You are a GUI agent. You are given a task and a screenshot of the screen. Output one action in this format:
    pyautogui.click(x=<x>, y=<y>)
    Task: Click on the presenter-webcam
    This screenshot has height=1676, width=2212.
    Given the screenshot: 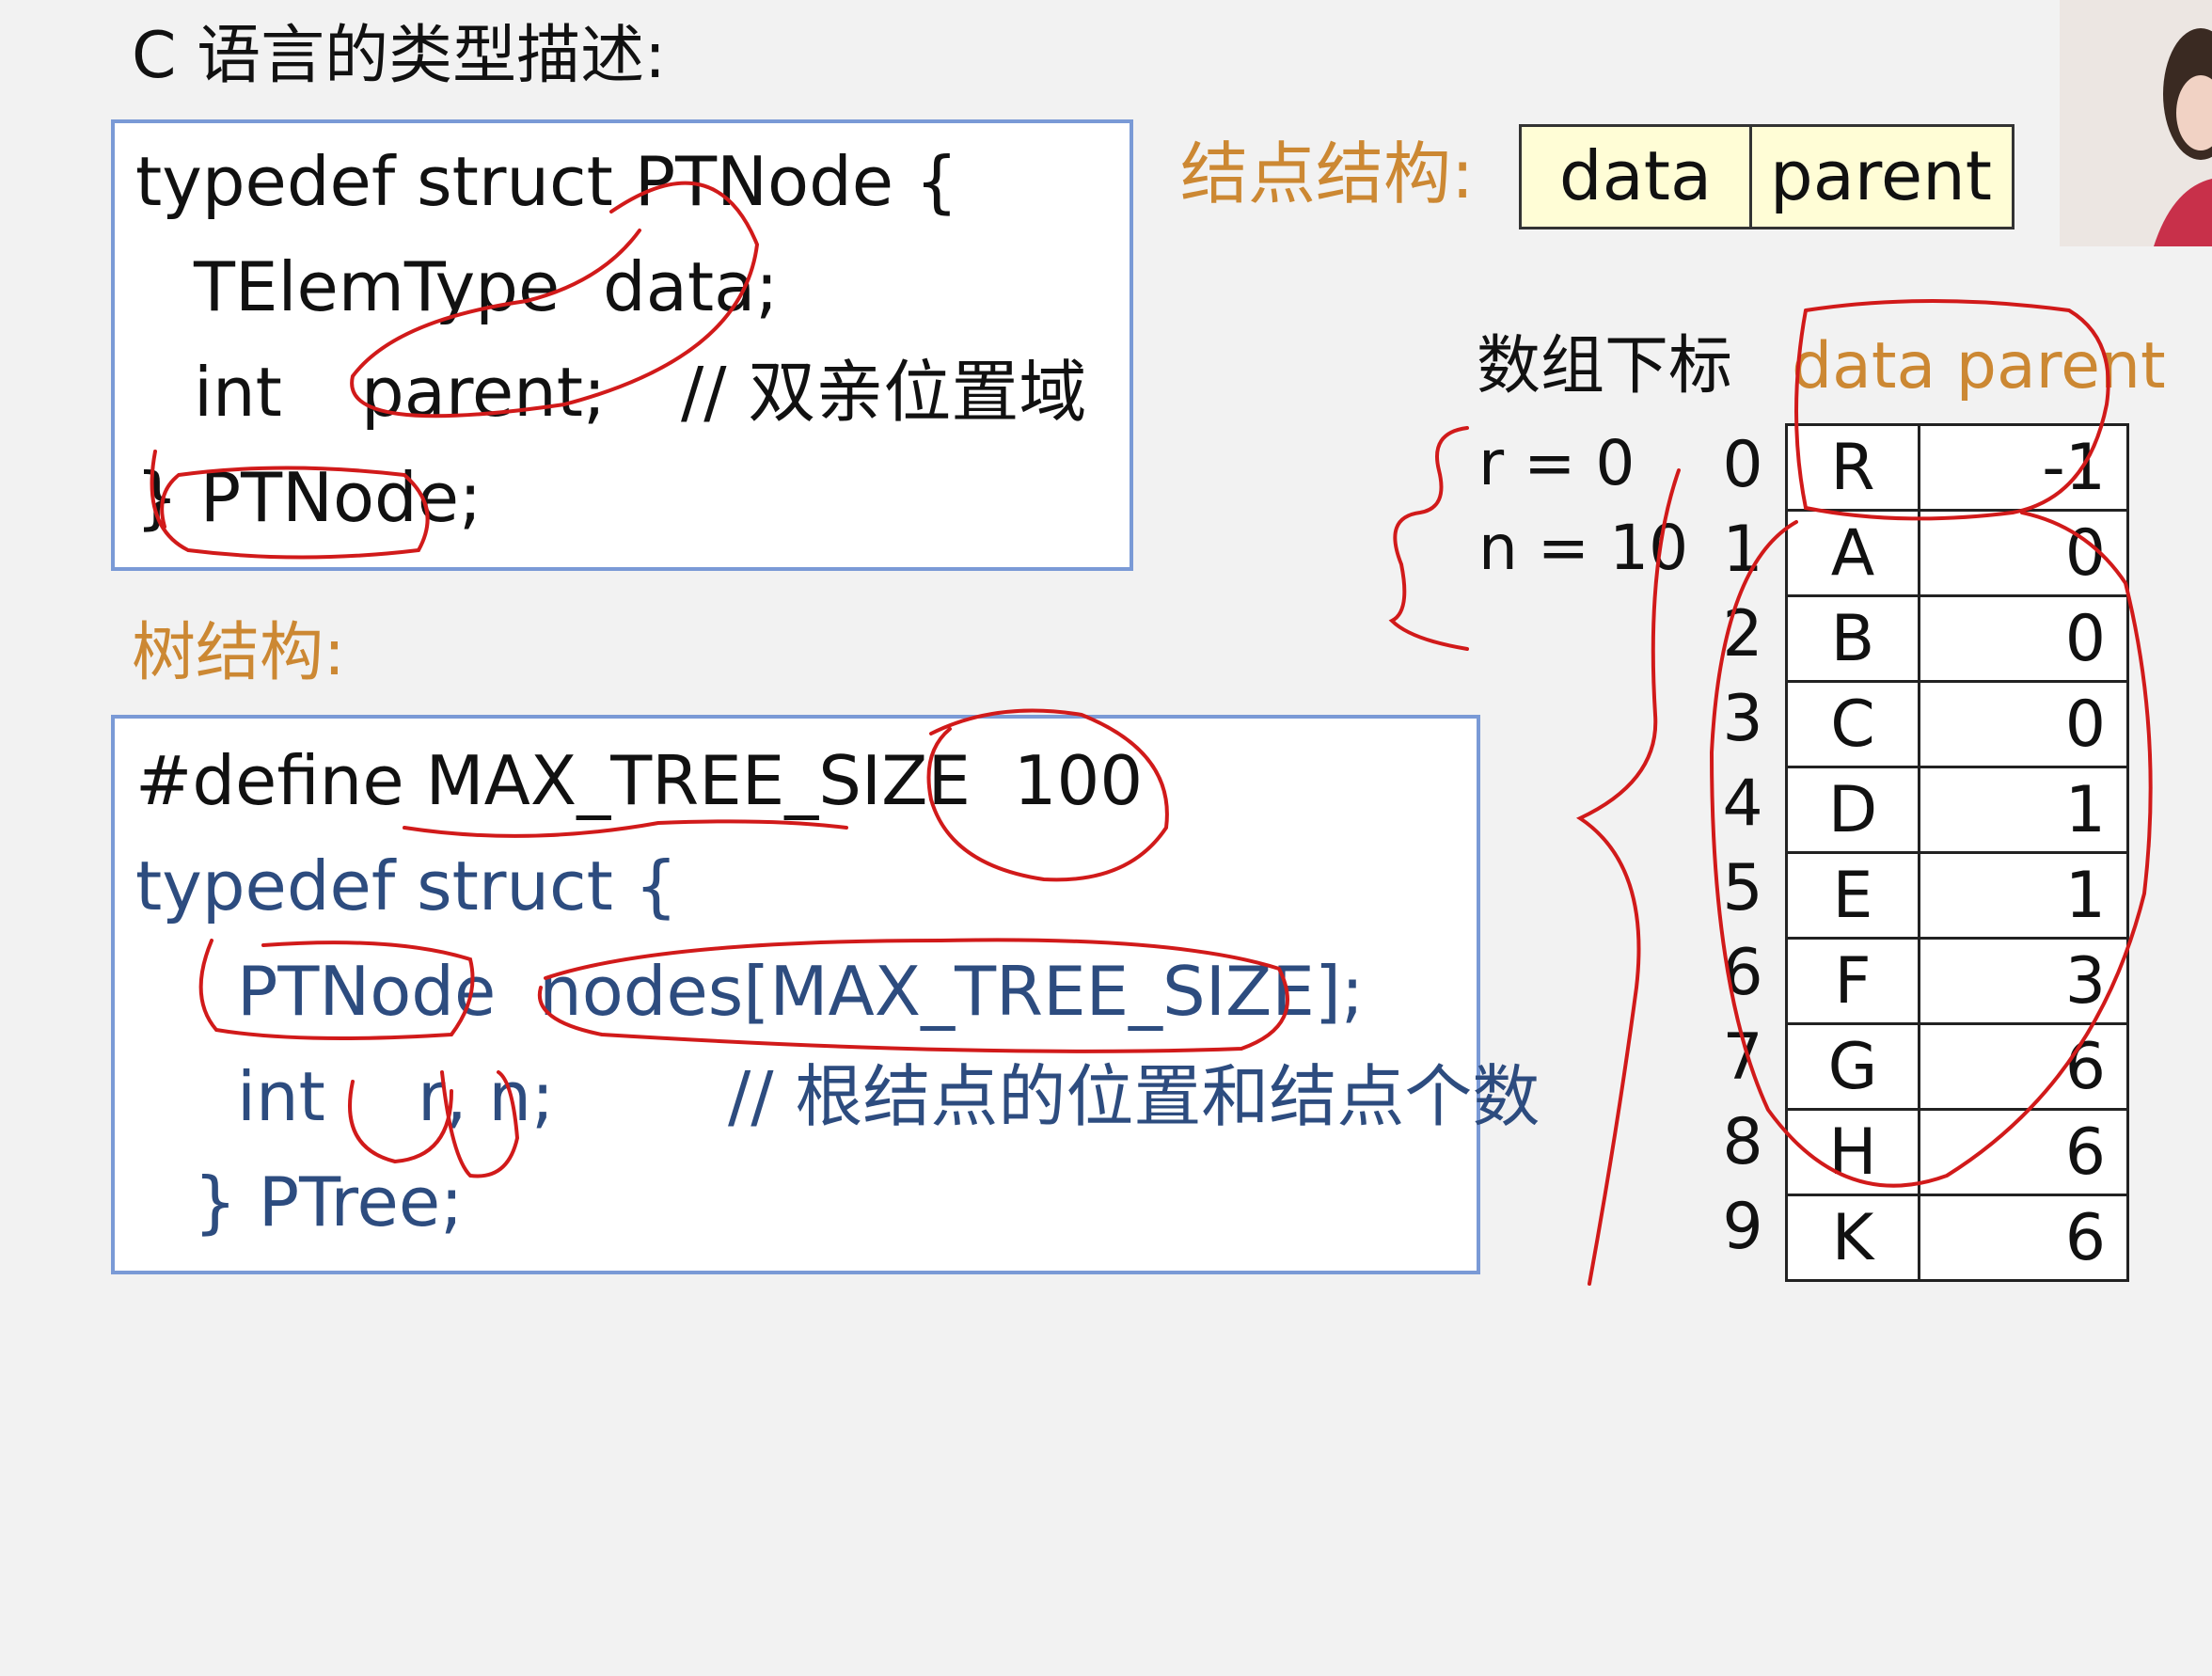 What is the action you would take?
    pyautogui.click(x=2136, y=123)
    